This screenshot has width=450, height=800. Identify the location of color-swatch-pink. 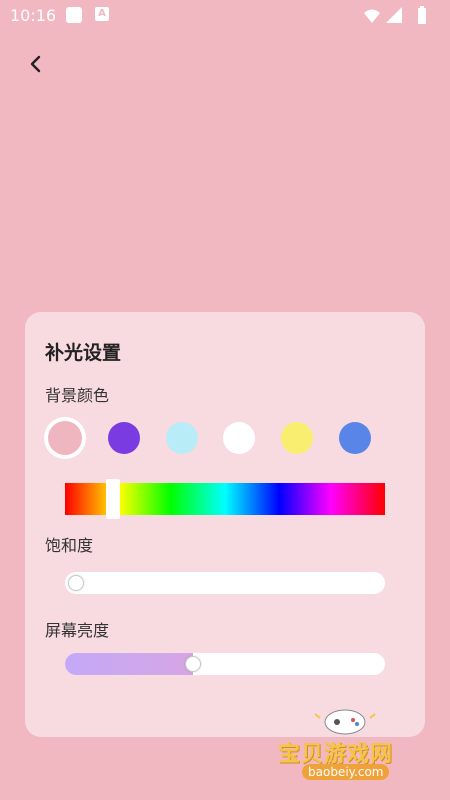
(65, 438).